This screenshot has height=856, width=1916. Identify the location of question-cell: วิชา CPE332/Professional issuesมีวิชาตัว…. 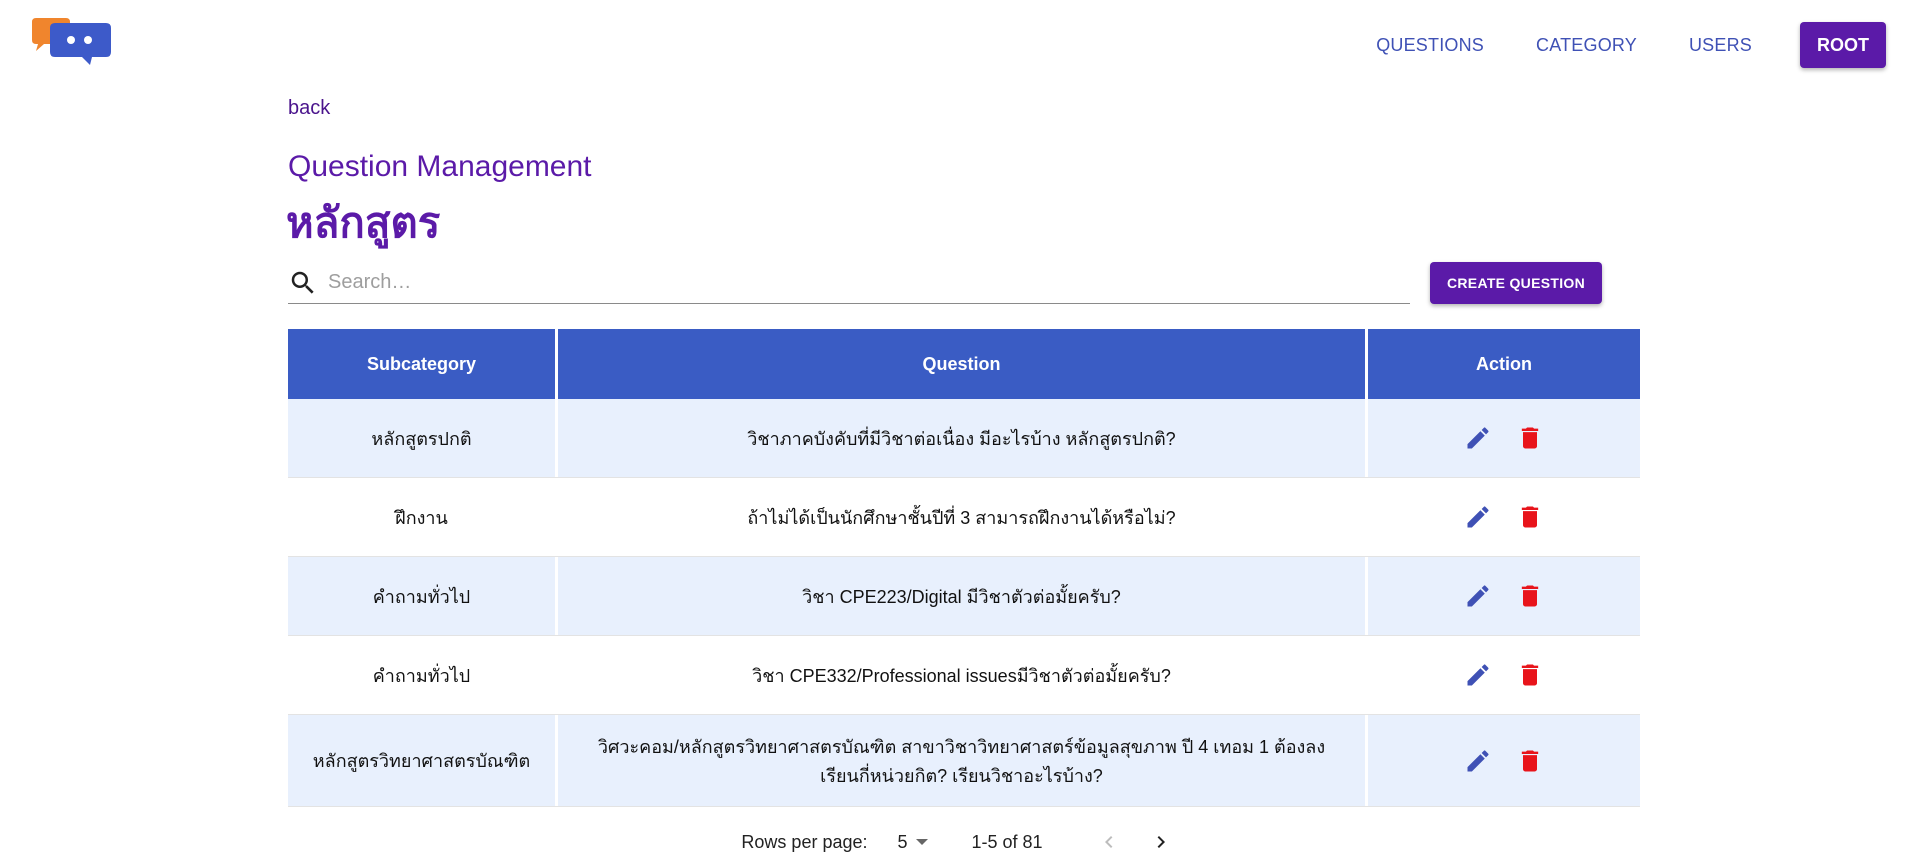
(963, 675).